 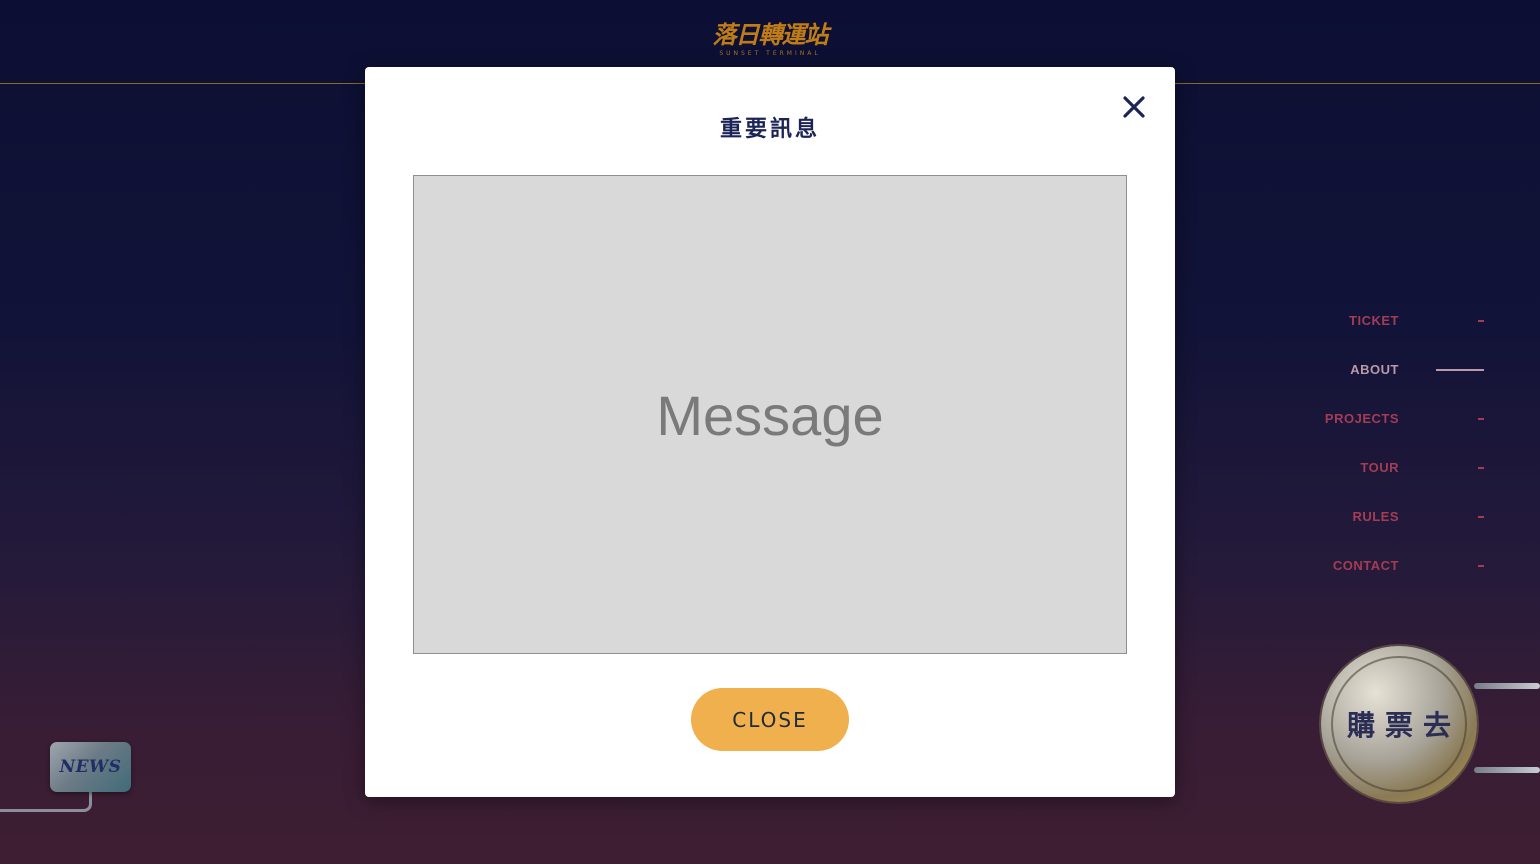 I want to click on modal-title: 重要訊息, so click(x=769, y=129).